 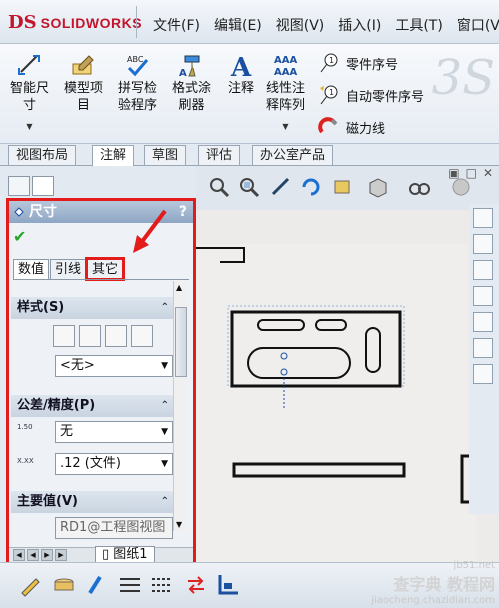 I want to click on sheet-navigation: ◀ ◀ ▶ ▶ ▯ 图纸1, so click(x=101, y=555).